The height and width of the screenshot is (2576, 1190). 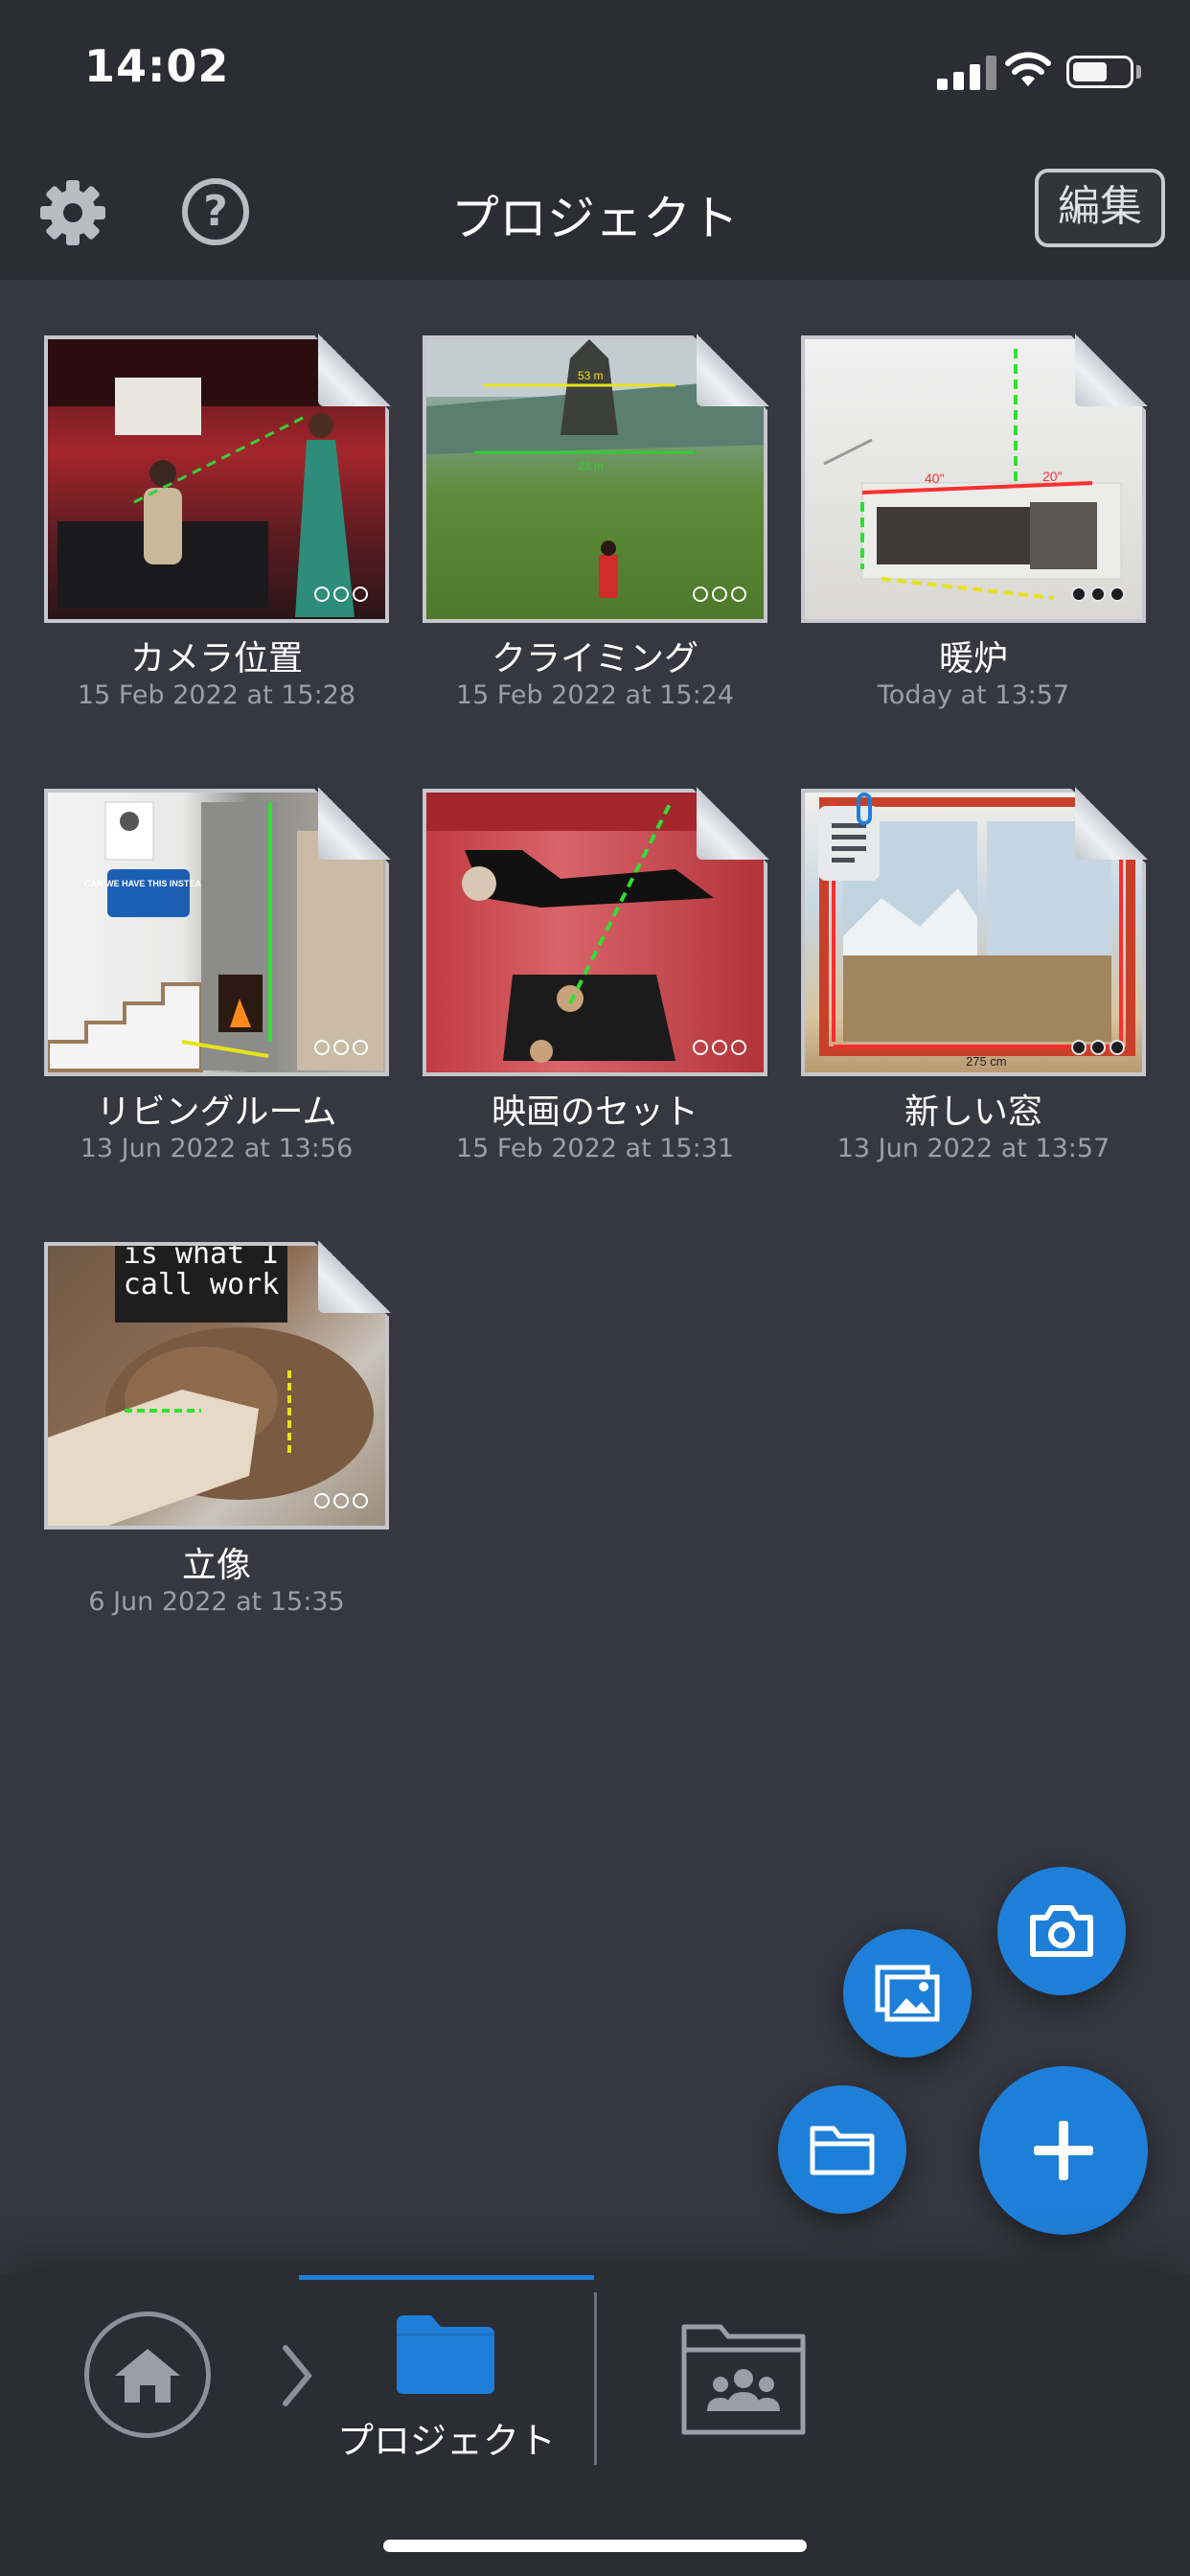 What do you see at coordinates (447, 2437) in the screenshot?
I see `projects-tab-label: プロジェクト` at bounding box center [447, 2437].